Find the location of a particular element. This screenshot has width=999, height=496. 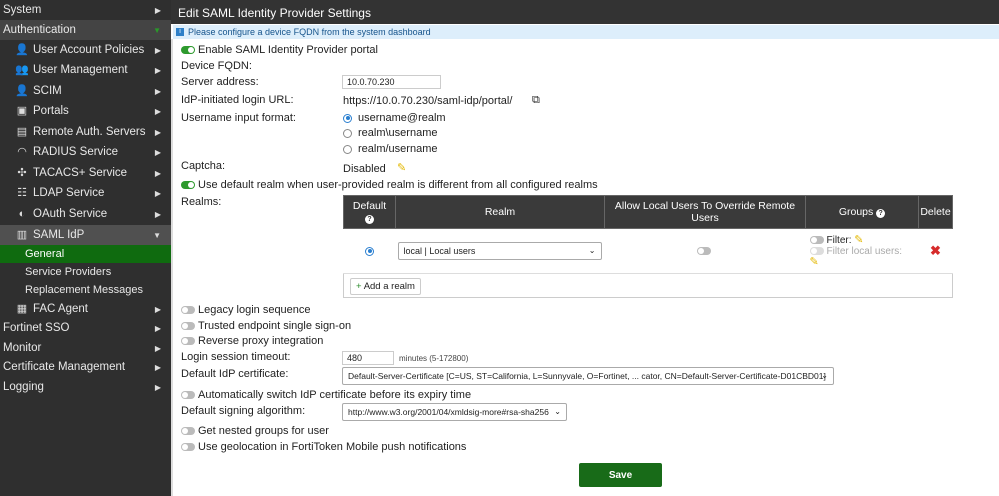

nested-groups-toggle: Get nested groups for user is located at coordinates (255, 431).